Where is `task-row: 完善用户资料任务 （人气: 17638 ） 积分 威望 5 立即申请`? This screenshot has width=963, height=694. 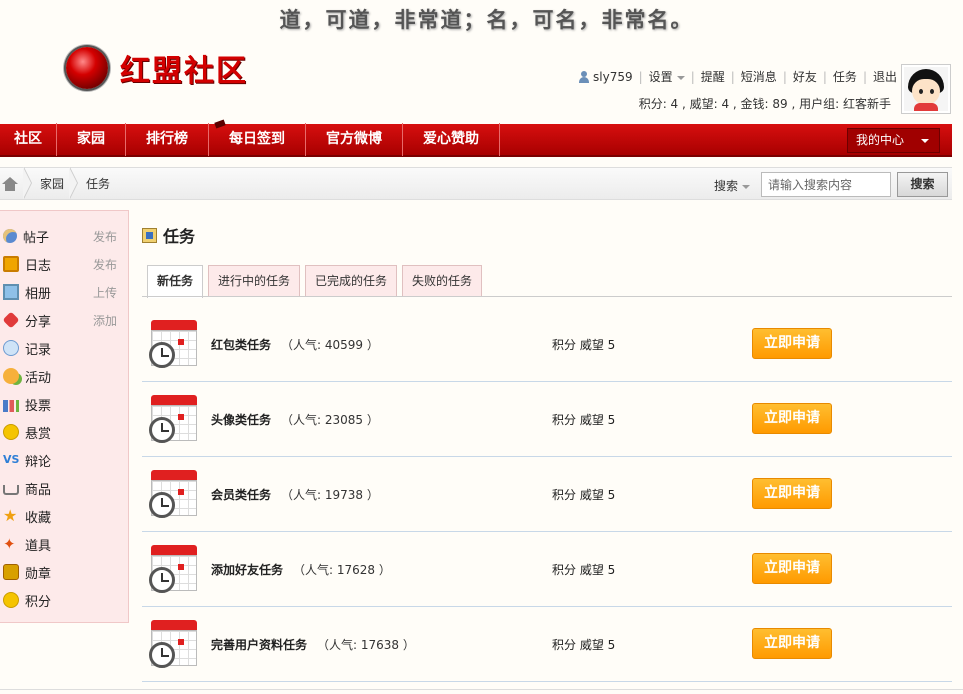 task-row: 完善用户资料任务 （人气: 17638 ） 积分 威望 5 立即申请 is located at coordinates (547, 644).